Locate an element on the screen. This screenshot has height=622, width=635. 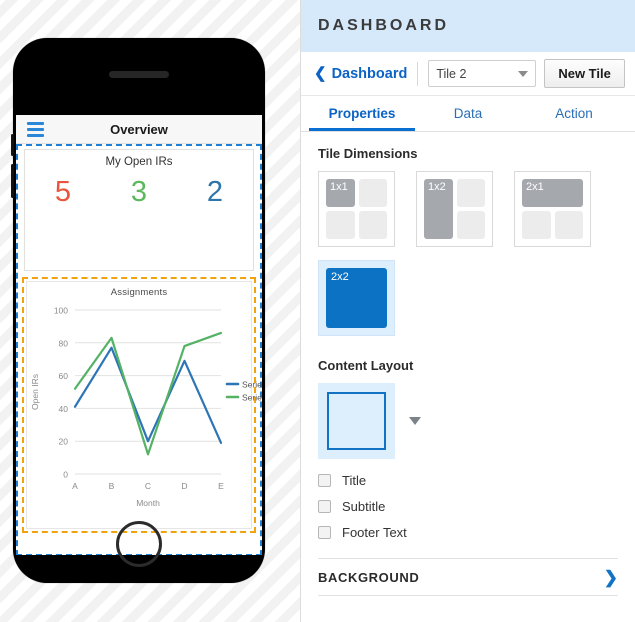
chart-title: Assignments is located at coordinates (139, 292).